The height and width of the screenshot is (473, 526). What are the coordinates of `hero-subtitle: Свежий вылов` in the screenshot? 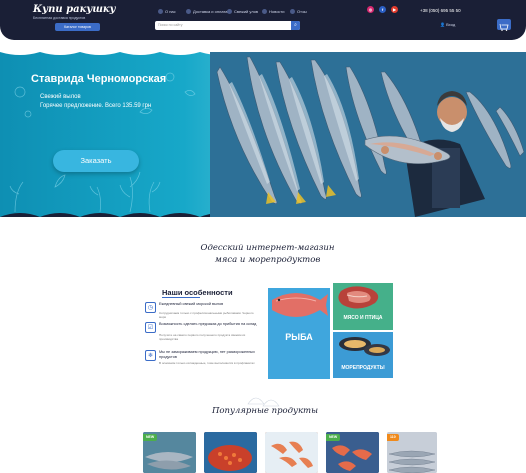 It's located at (60, 97).